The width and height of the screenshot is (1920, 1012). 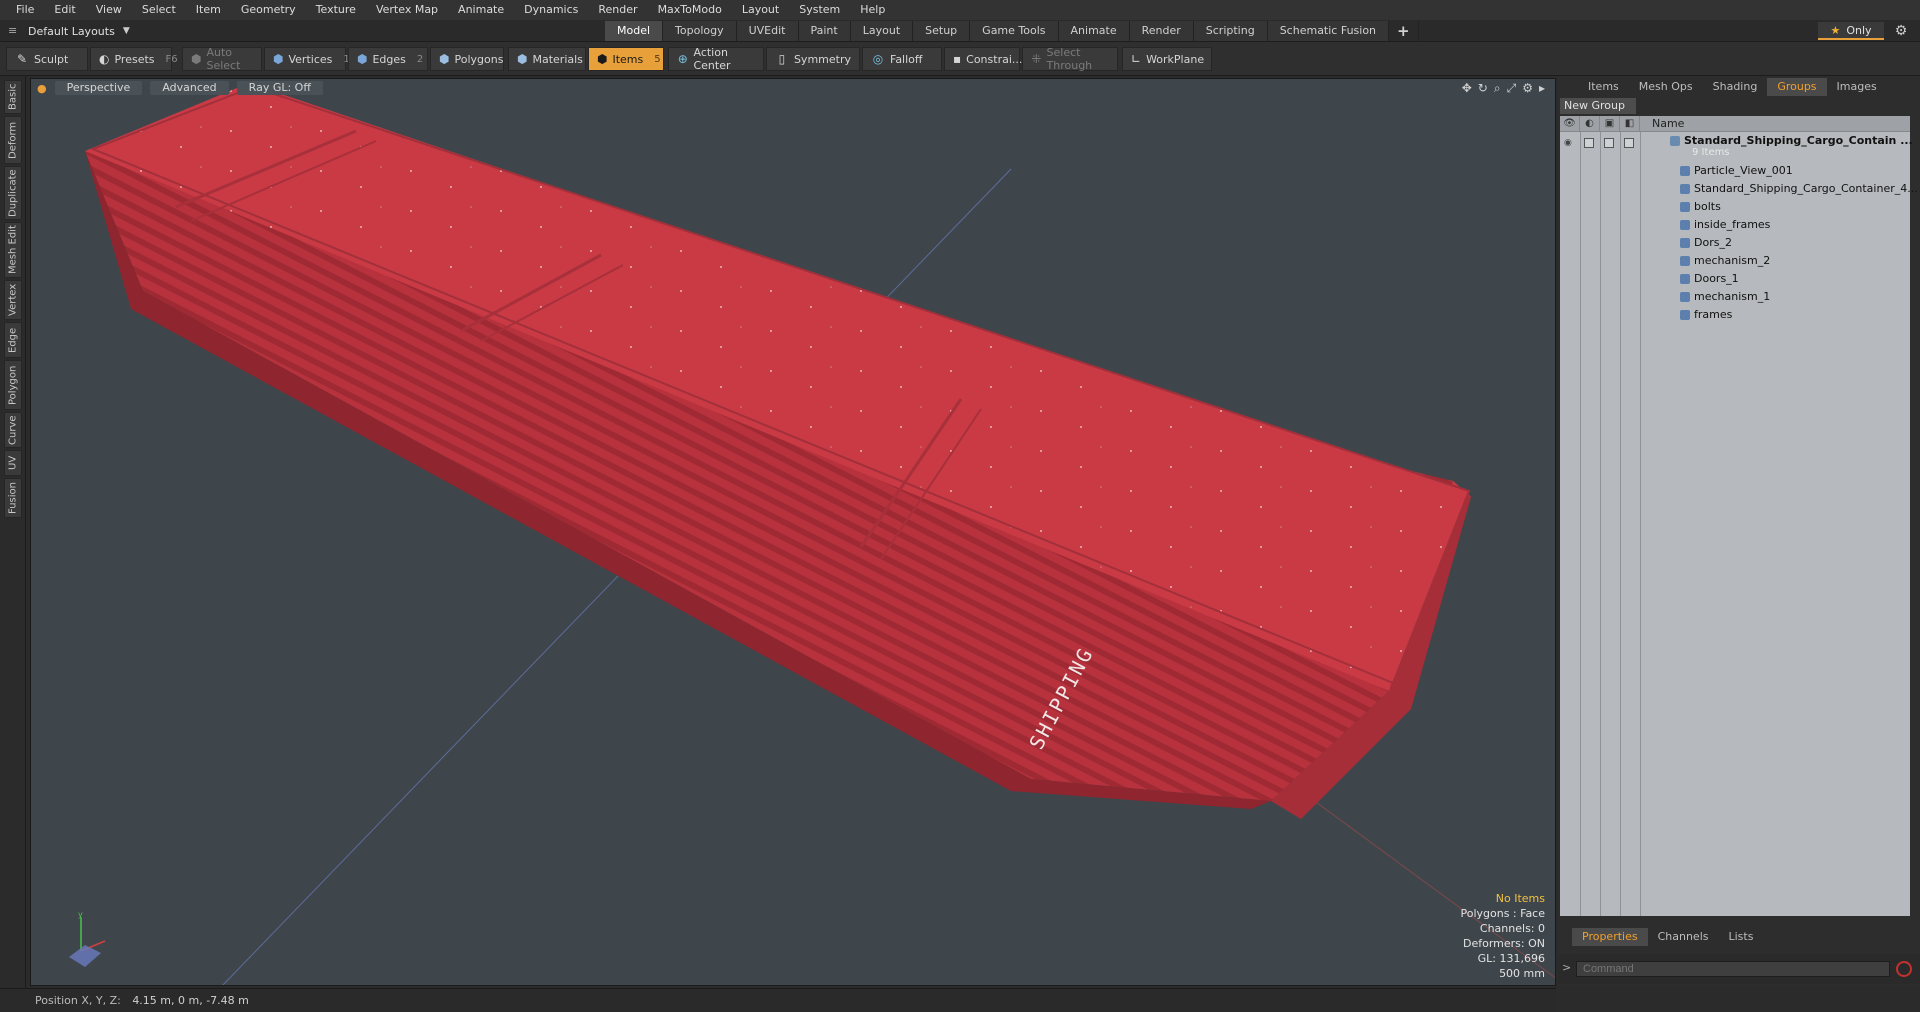 What do you see at coordinates (25, 10) in the screenshot?
I see `menu-item-file: File` at bounding box center [25, 10].